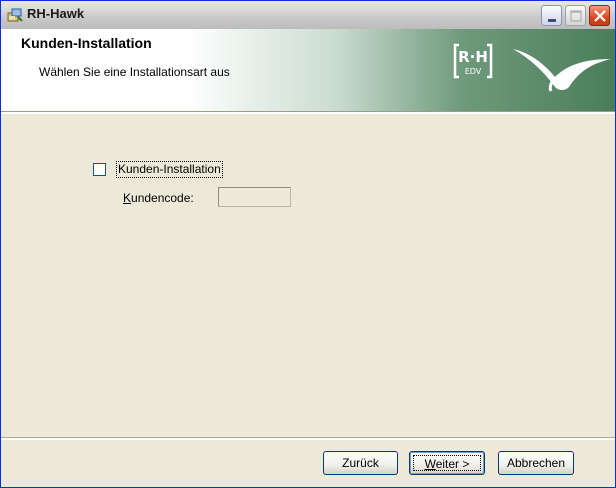 Image resolution: width=616 pixels, height=488 pixels. I want to click on maximize-icon, so click(576, 16).